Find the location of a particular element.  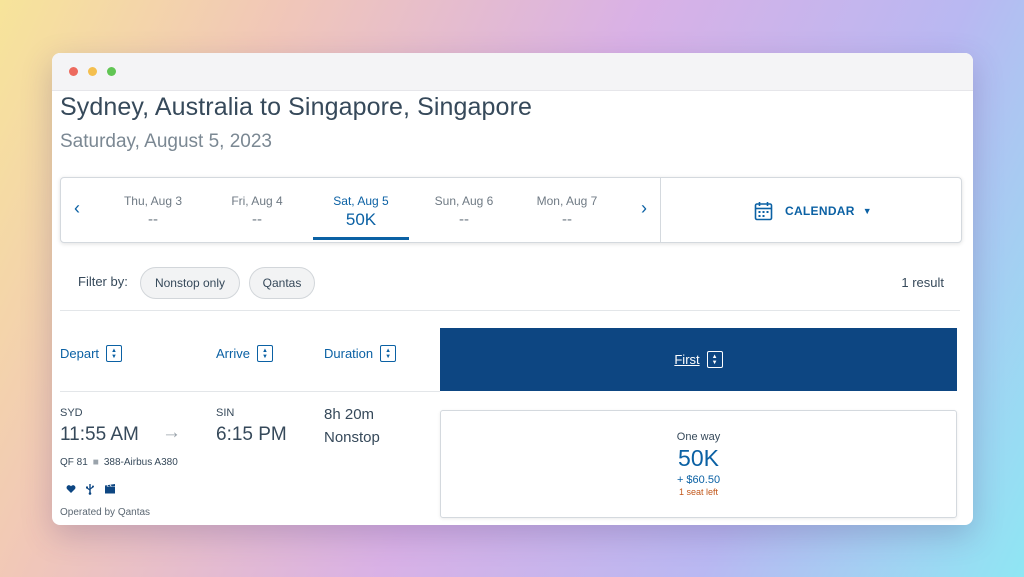

origin-code: SYD is located at coordinates (71, 413).